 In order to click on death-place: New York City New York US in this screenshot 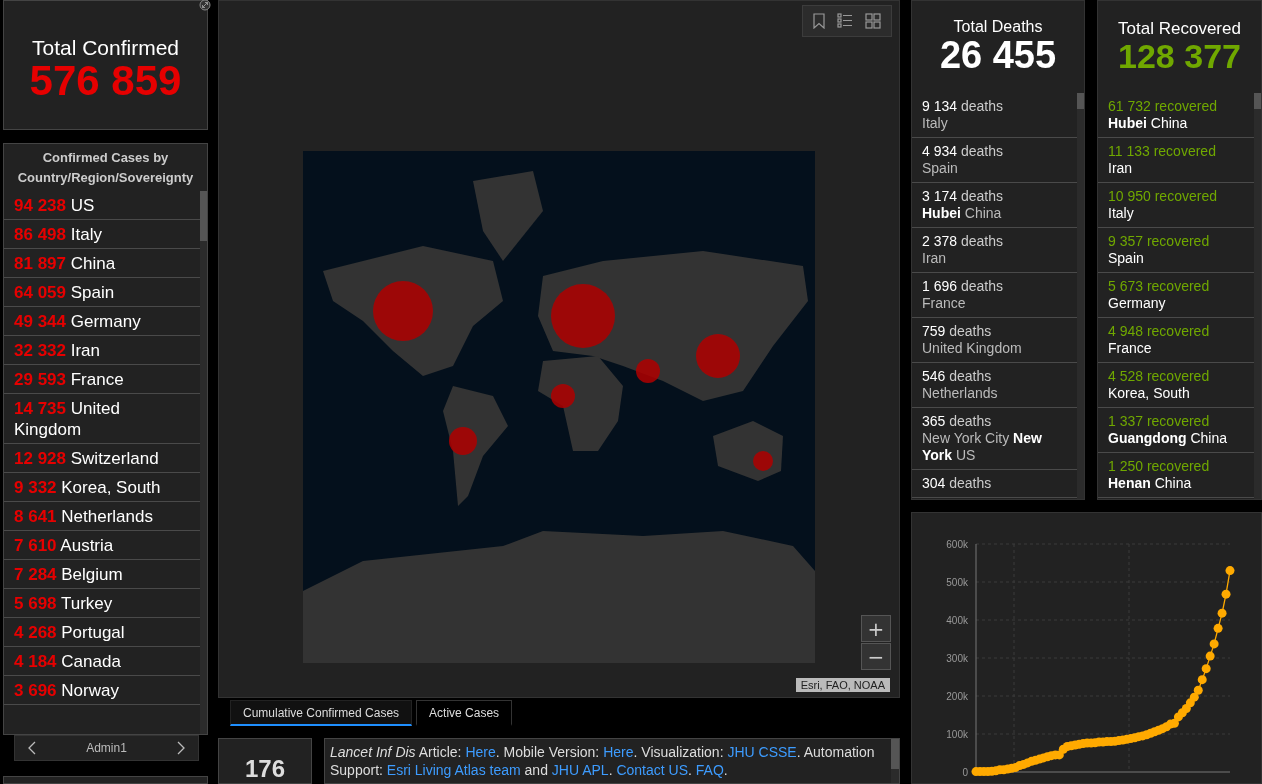, I will do `click(982, 447)`.